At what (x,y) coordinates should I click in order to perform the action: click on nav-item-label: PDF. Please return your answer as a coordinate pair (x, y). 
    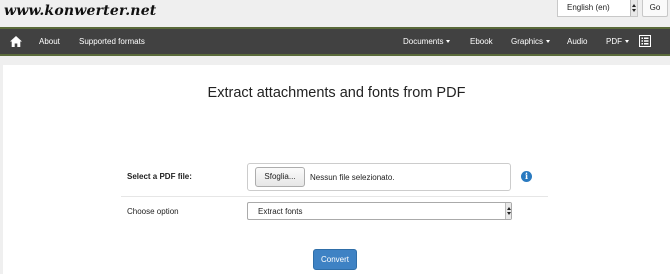
    Looking at the image, I should click on (614, 41).